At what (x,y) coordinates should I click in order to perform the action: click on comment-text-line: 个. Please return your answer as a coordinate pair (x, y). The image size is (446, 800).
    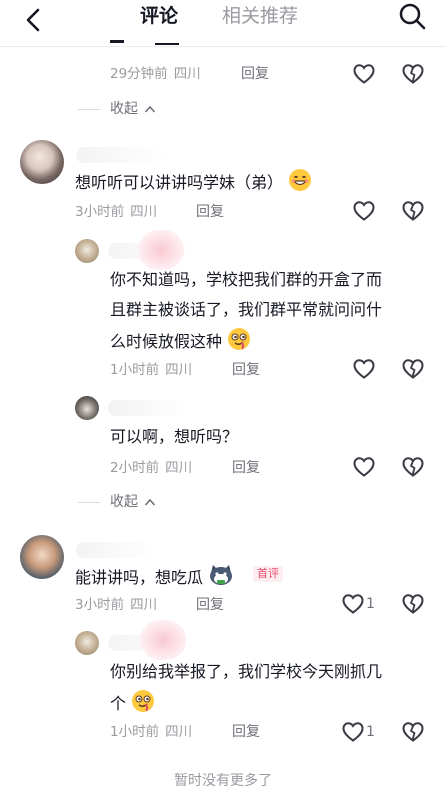
    Looking at the image, I should click on (132, 703).